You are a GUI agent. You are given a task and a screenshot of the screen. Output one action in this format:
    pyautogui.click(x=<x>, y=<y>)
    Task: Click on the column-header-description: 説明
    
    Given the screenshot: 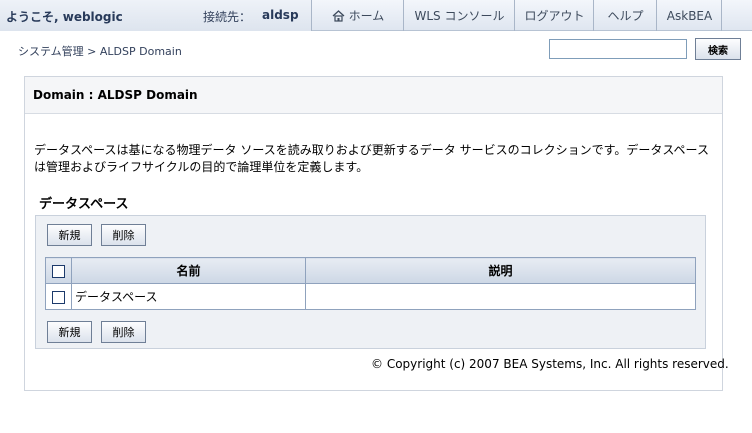 What is the action you would take?
    pyautogui.click(x=500, y=270)
    